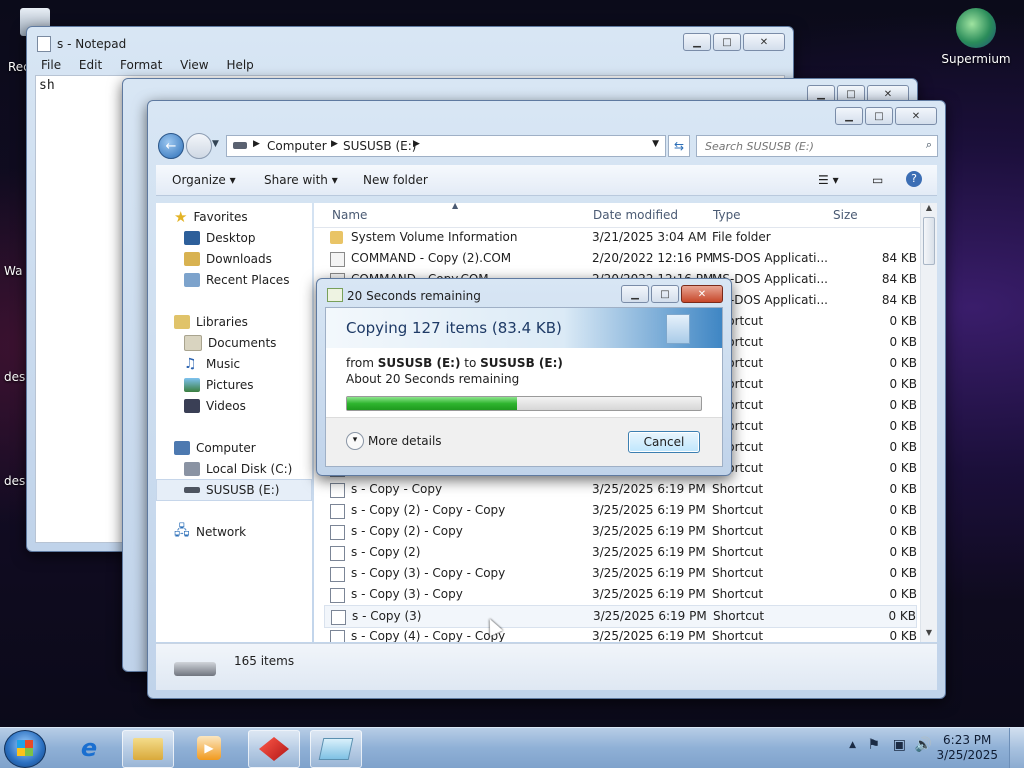  Describe the element at coordinates (212, 364) in the screenshot. I see `nav-music: ♫ Music` at that location.